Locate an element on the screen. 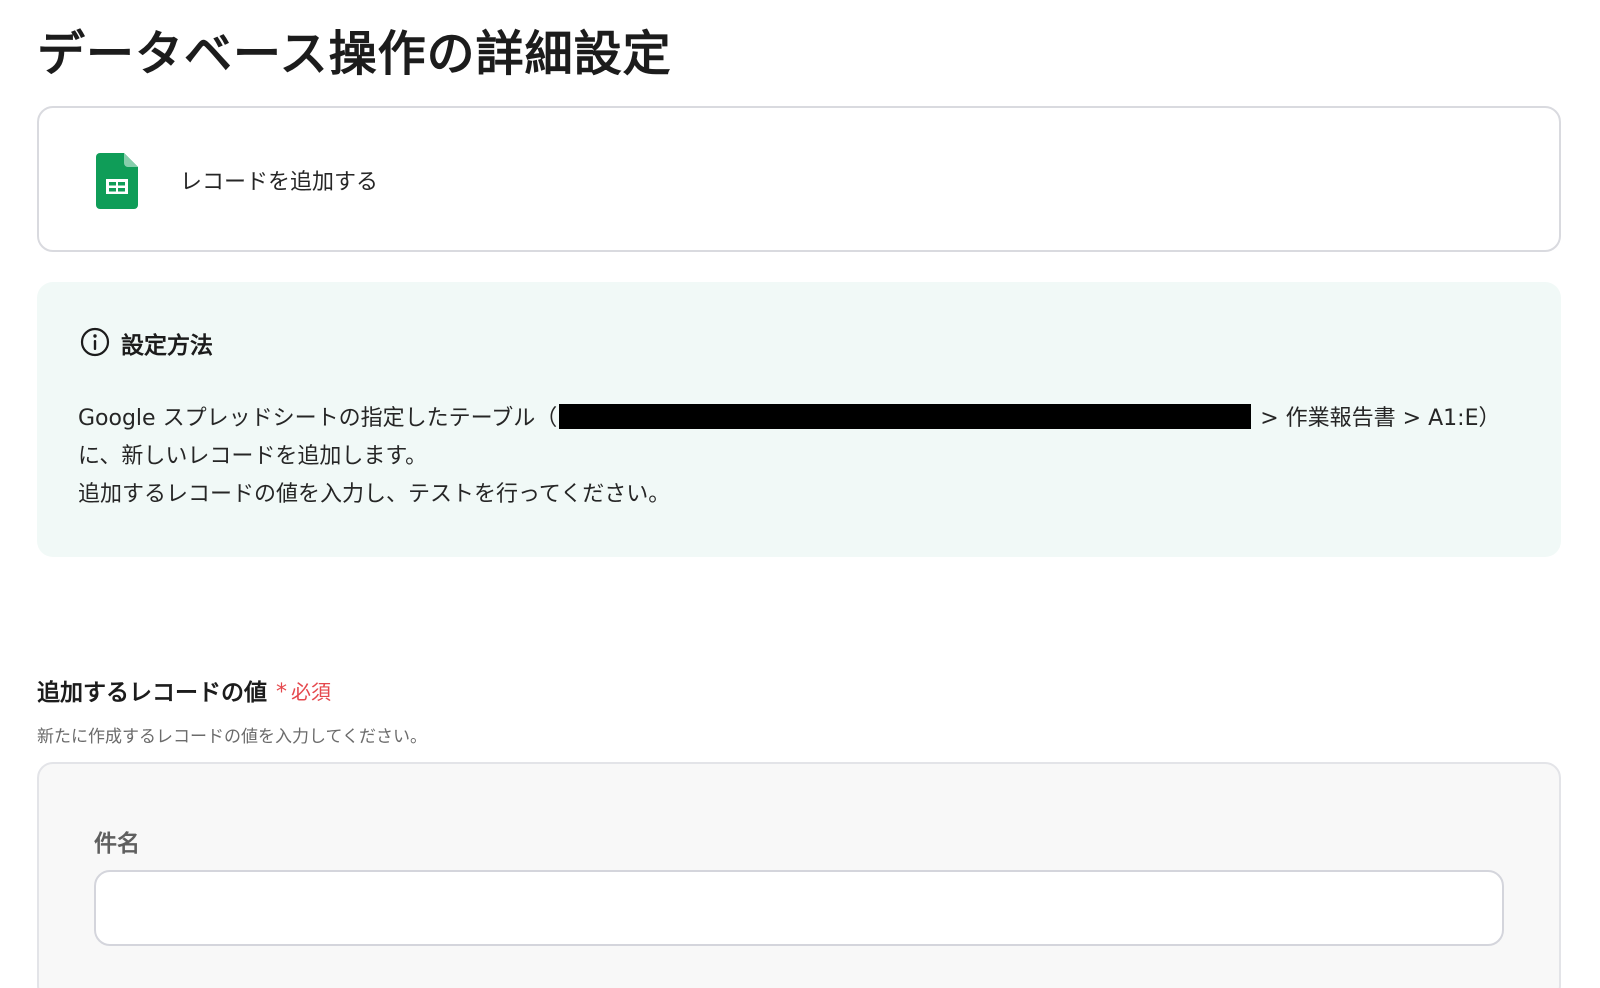  record-values-label: 追加するレコードの値 is located at coordinates (152, 693).